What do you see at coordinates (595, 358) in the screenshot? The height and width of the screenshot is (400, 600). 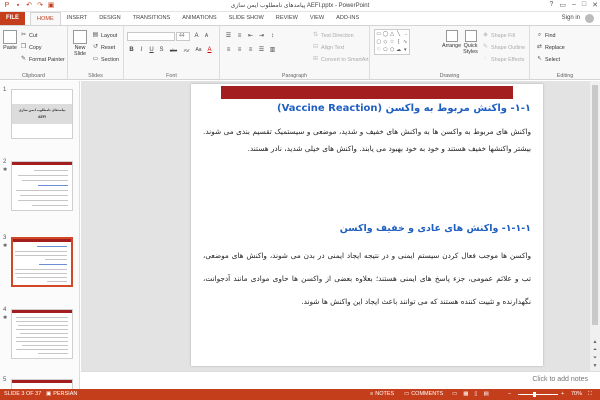 I see `page-down-icon: ⏷` at bounding box center [595, 358].